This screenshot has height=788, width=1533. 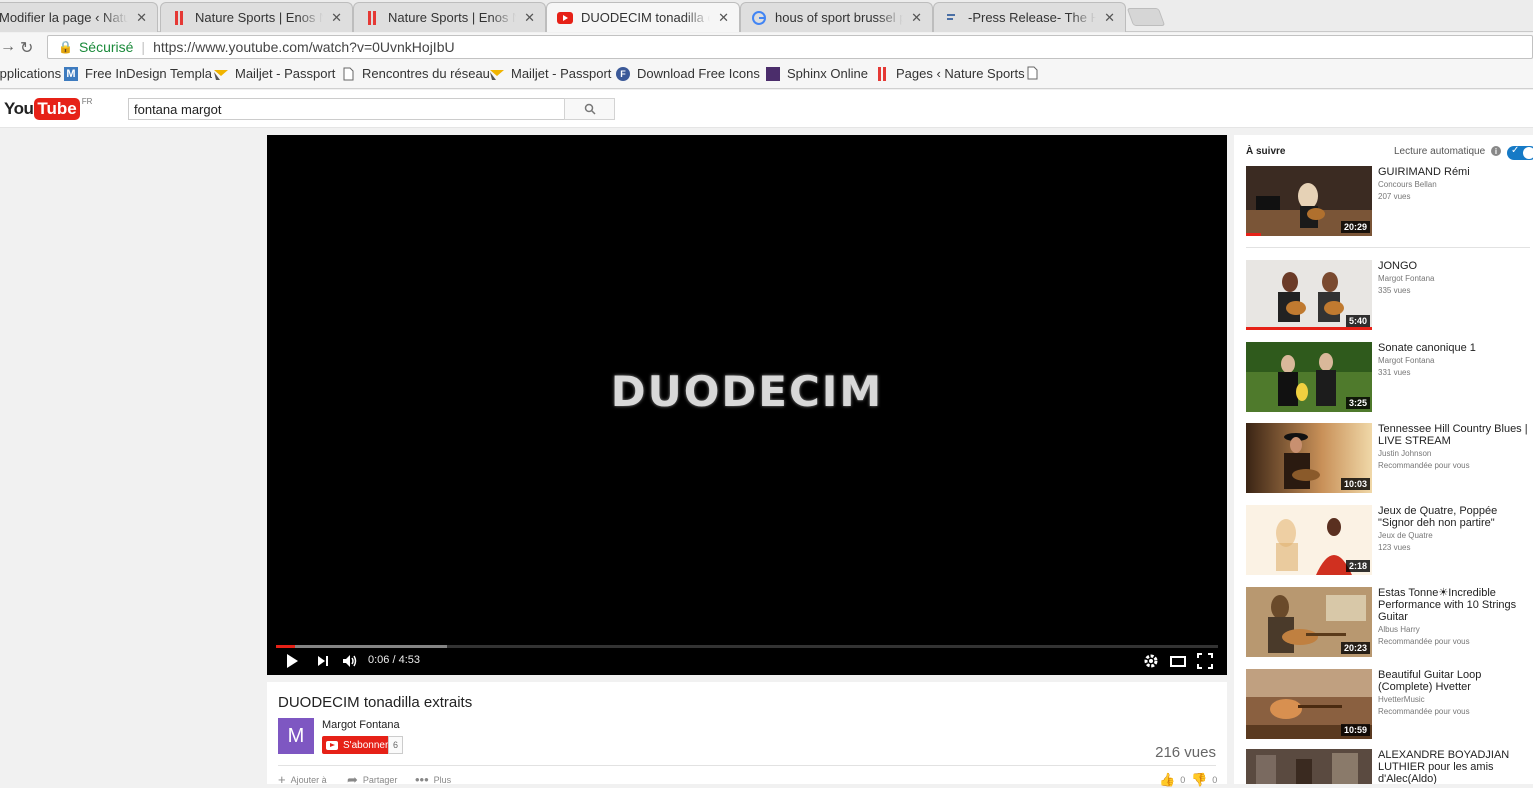 I want to click on fullscreen-button, so click(x=1205, y=661).